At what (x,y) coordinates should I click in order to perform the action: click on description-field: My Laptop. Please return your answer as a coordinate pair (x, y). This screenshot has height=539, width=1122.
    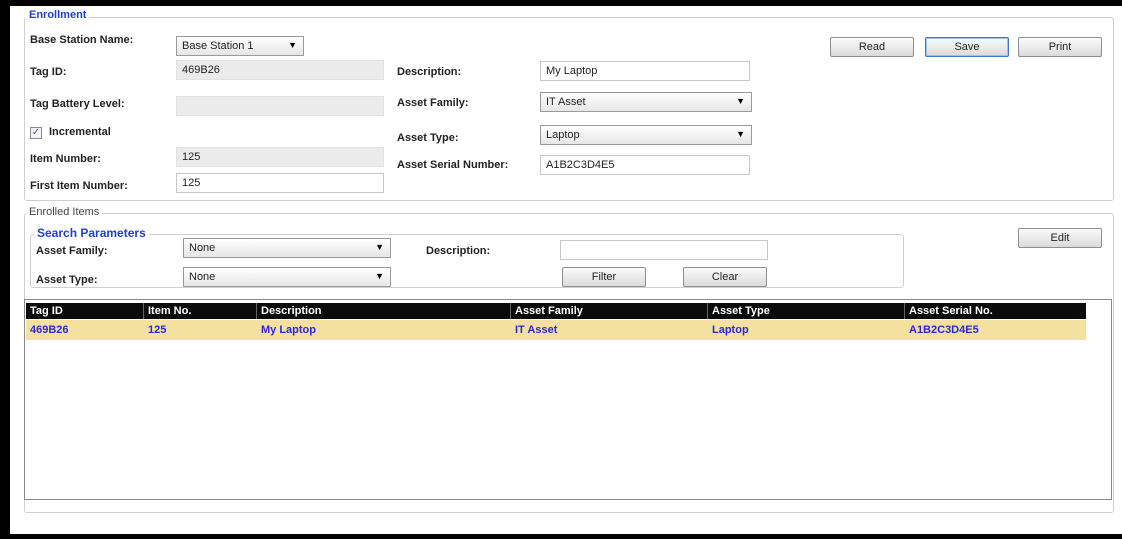
    Looking at the image, I should click on (645, 71).